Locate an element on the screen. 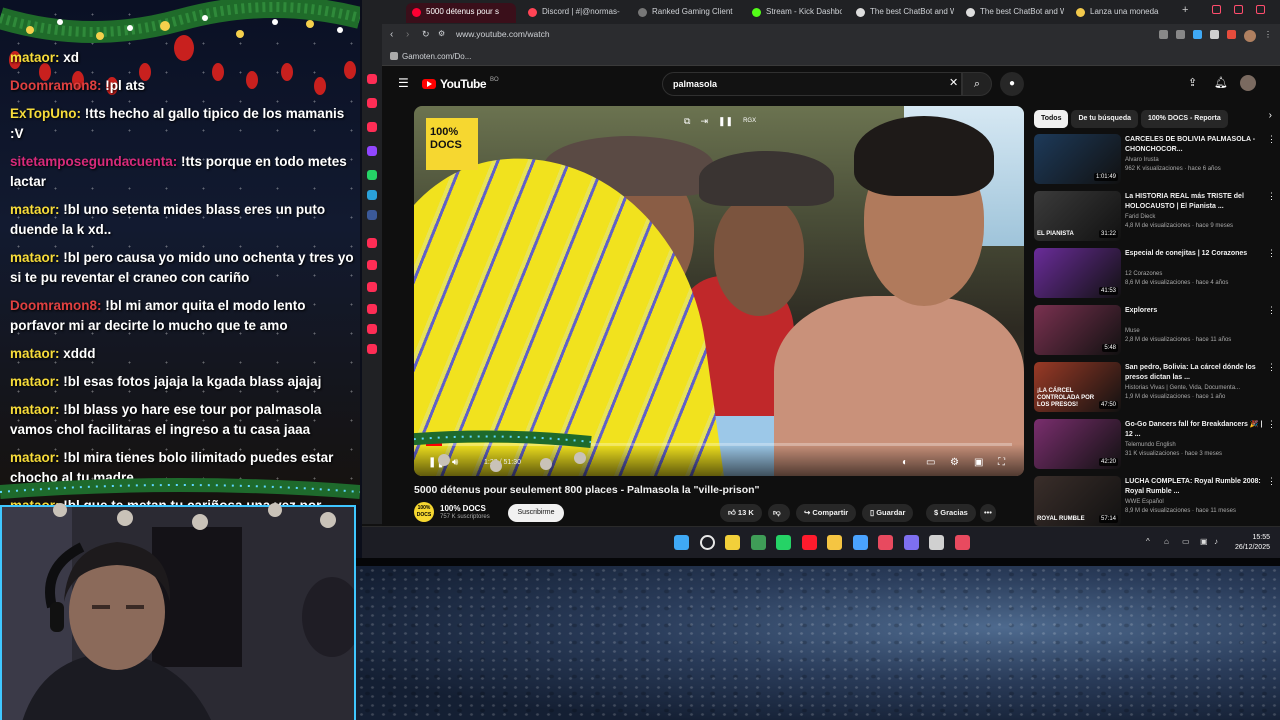 This screenshot has width=1280, height=720. minimize-icon is located at coordinates (1216, 9).